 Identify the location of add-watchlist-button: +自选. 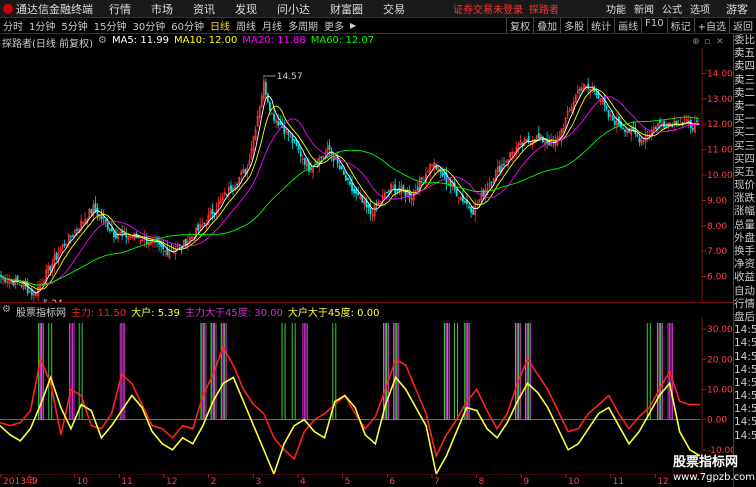
(711, 25).